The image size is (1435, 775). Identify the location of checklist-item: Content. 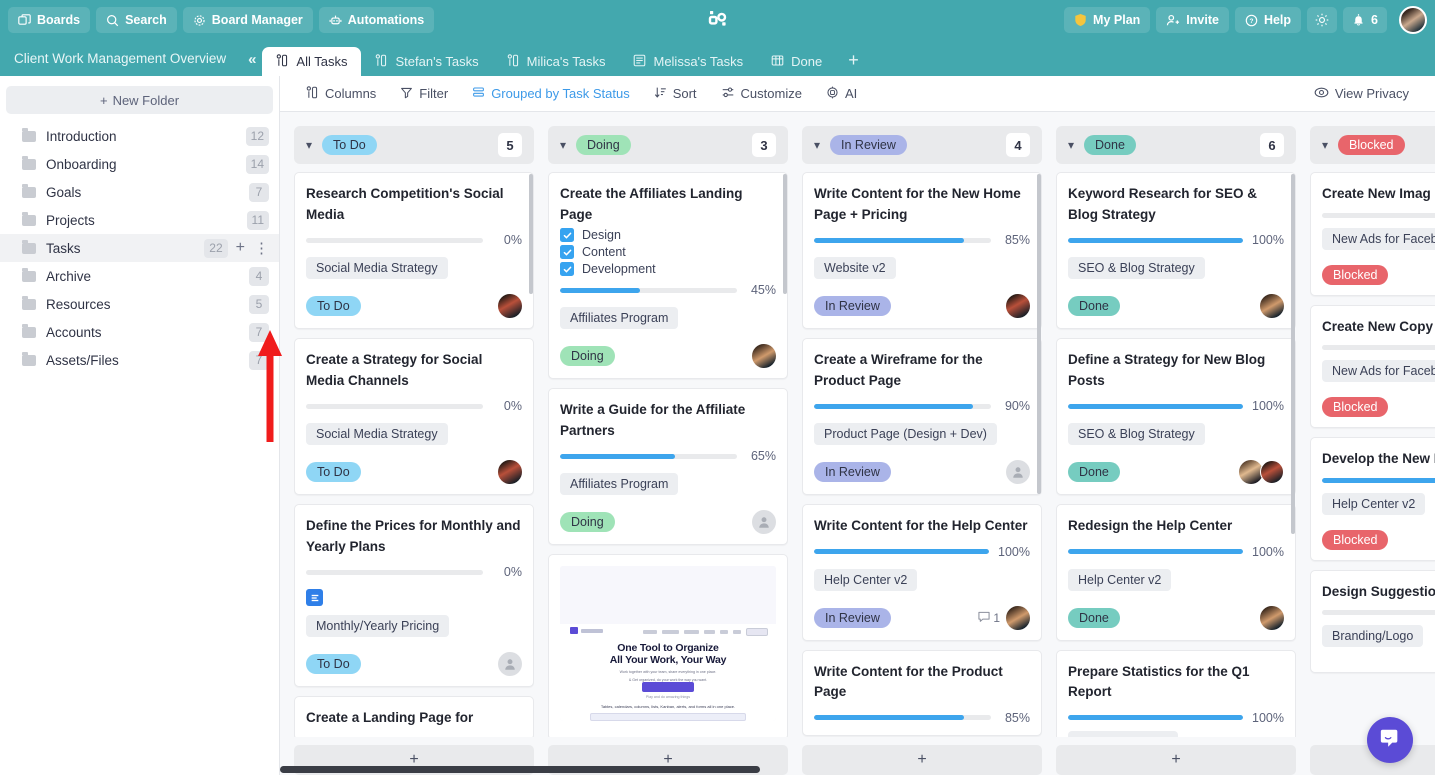
(668, 252).